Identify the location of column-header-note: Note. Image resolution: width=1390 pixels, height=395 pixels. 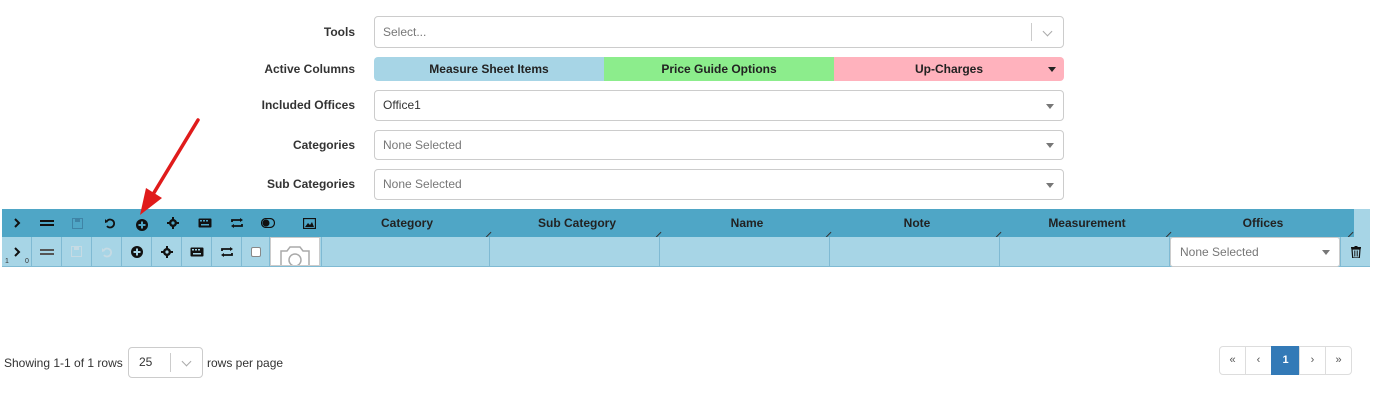
(917, 223).